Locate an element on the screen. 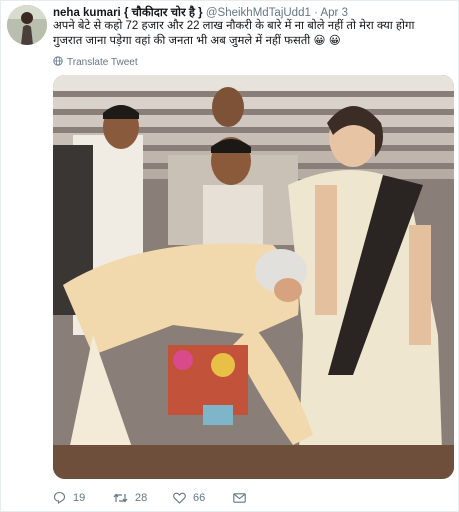 This screenshot has width=459, height=512. tweet-date: Apr 3 is located at coordinates (334, 13).